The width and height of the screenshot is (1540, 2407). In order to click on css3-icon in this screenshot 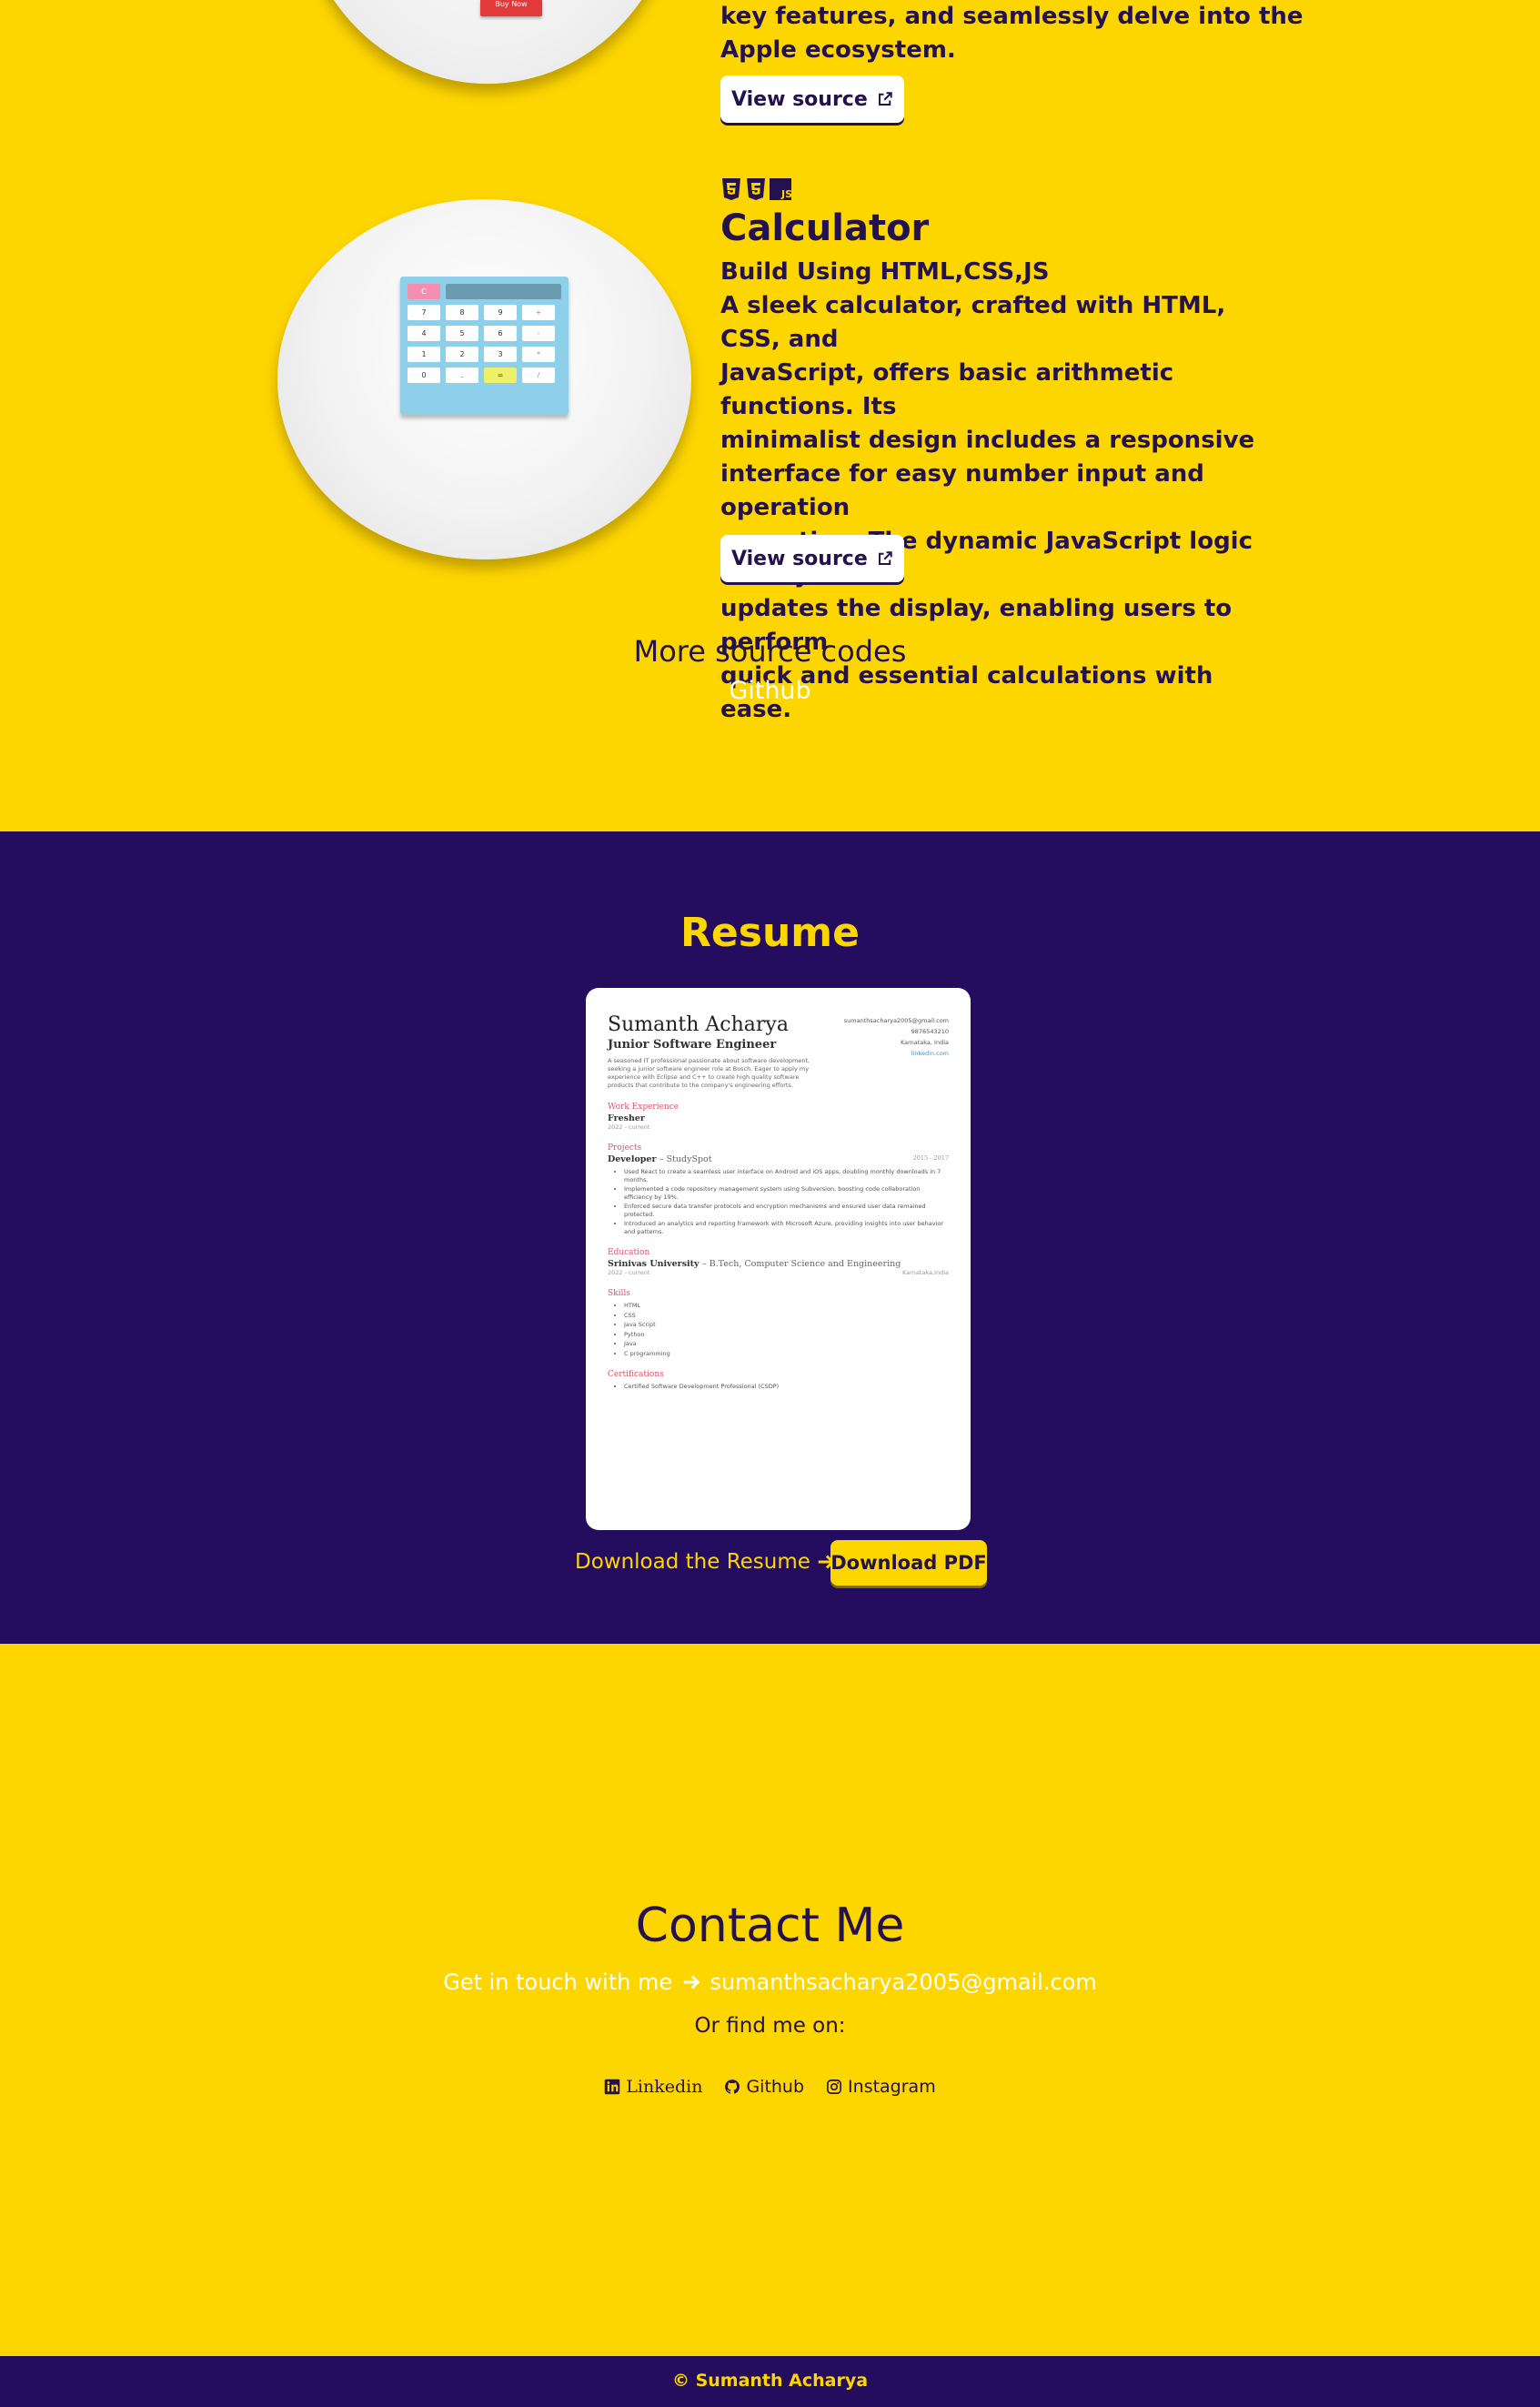, I will do `click(756, 189)`.